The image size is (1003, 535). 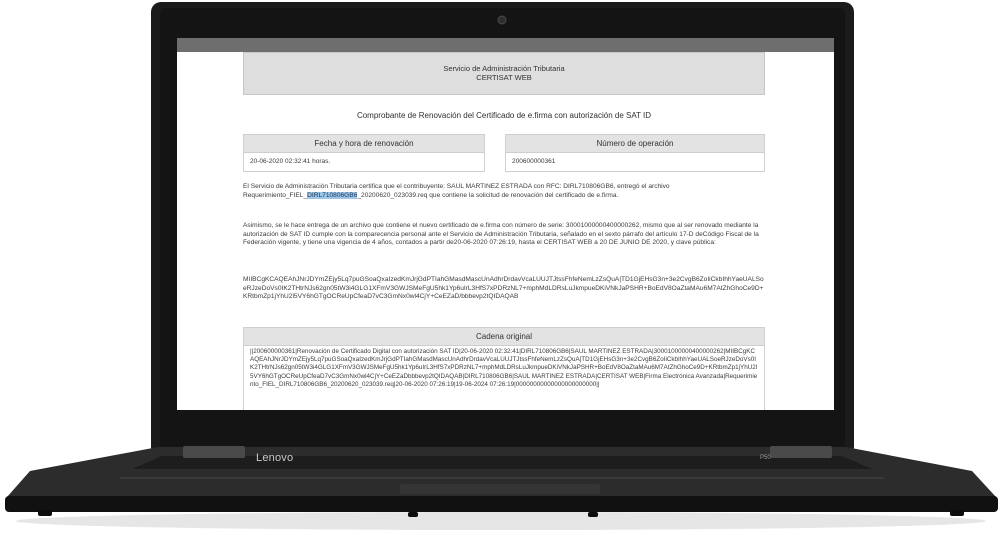 I want to click on renewal-date-value: 20-06-2020 02:32:41 horas., so click(x=290, y=161).